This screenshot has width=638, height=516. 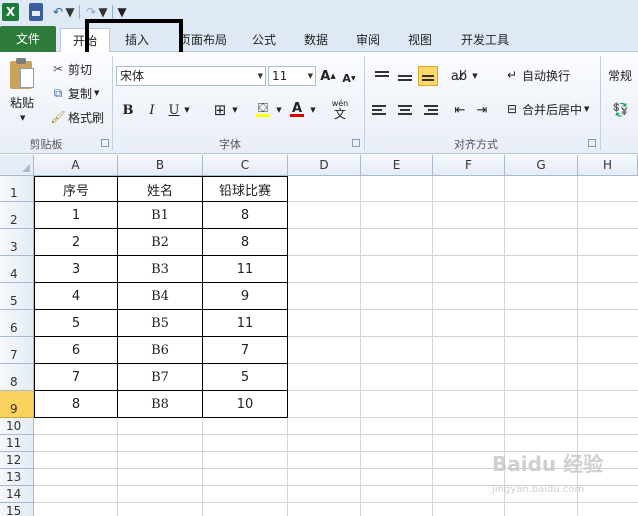 What do you see at coordinates (17, 242) in the screenshot?
I see `row-header-3: 3` at bounding box center [17, 242].